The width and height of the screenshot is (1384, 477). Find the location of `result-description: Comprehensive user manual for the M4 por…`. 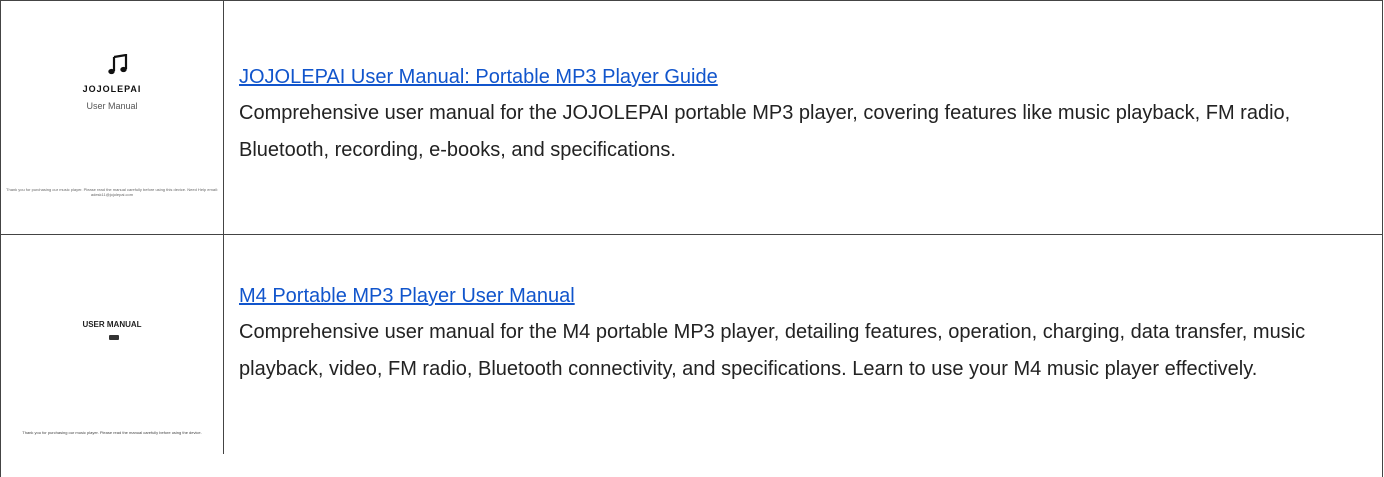

result-description: Comprehensive user manual for the M4 por… is located at coordinates (772, 350).